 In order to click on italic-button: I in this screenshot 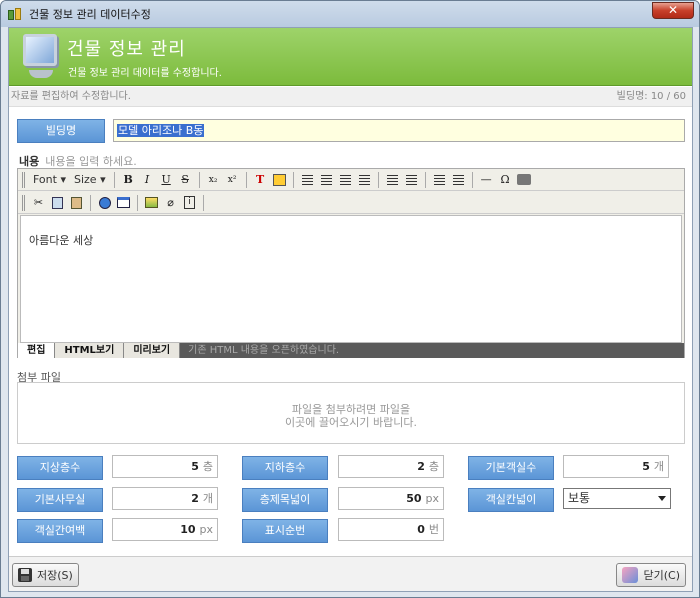, I will do `click(147, 180)`.